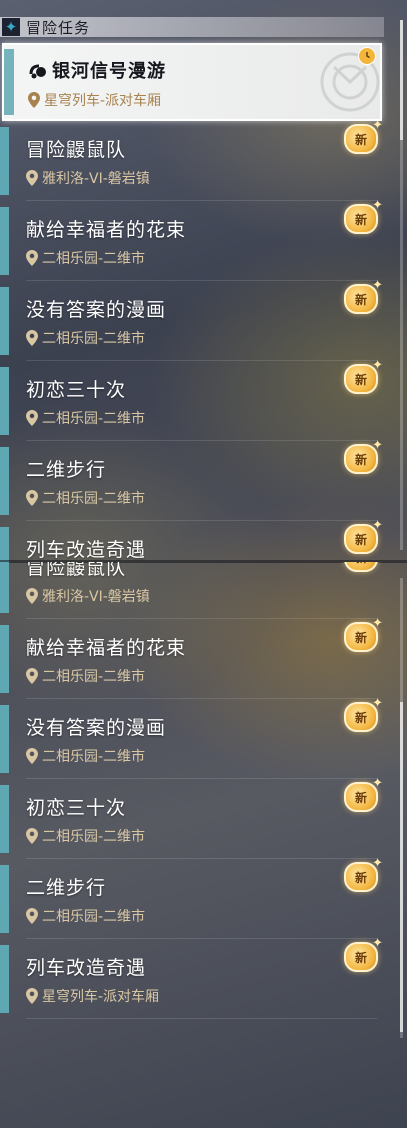  What do you see at coordinates (192, 540) in the screenshot?
I see `quest-item: 列车改造奇遇 新 ✦` at bounding box center [192, 540].